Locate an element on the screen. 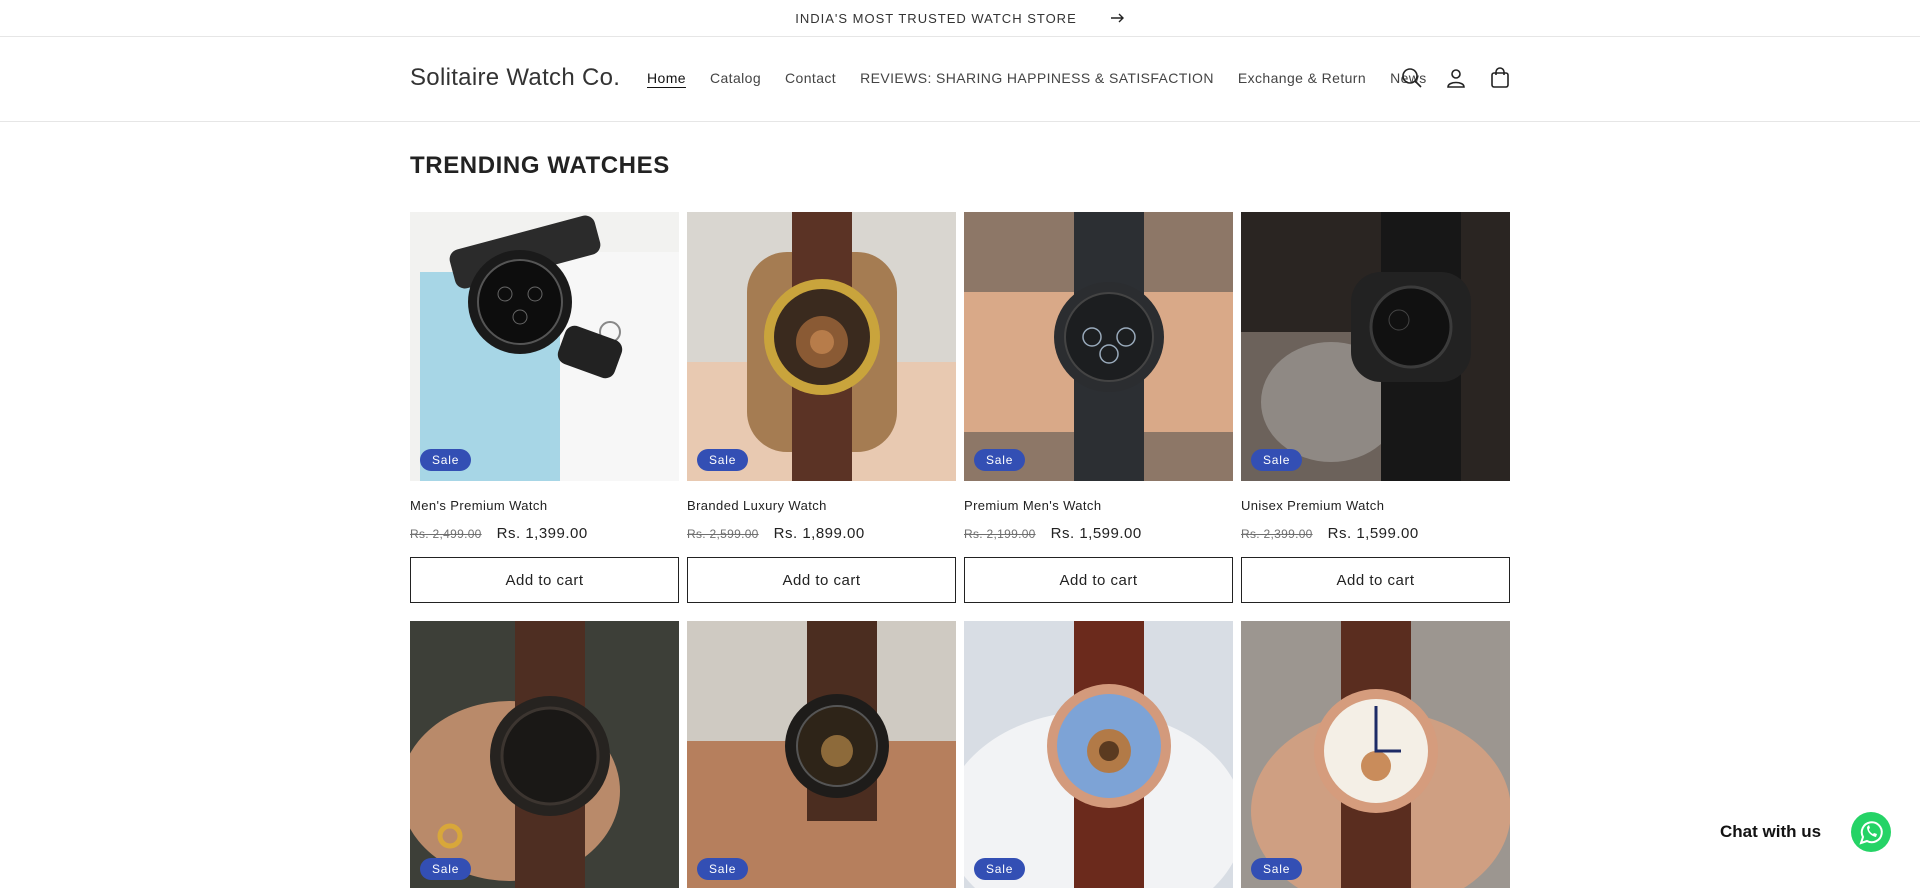  nav-home: Home is located at coordinates (666, 78).